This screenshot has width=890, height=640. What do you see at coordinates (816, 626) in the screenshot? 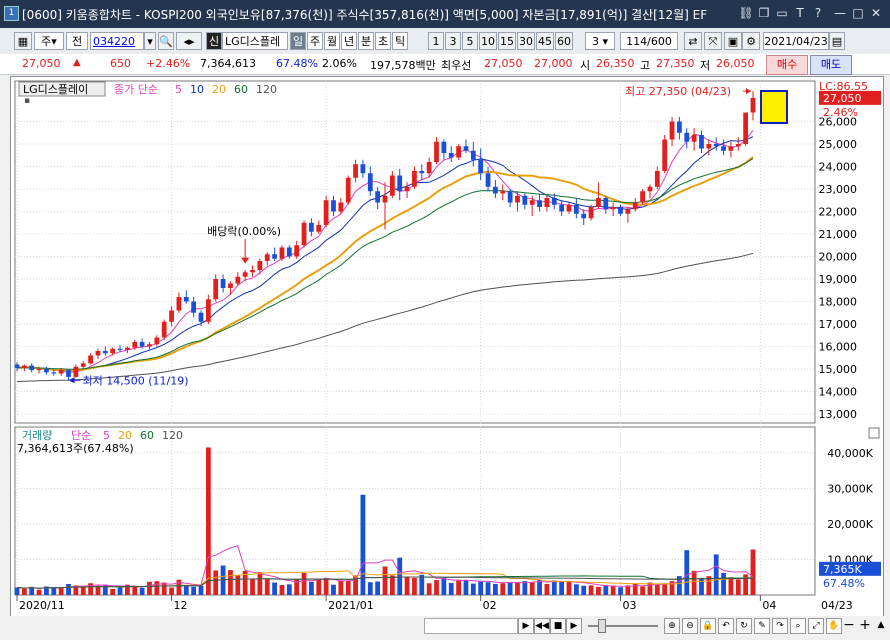
I see `fullscreen-icon: ⤢` at bounding box center [816, 626].